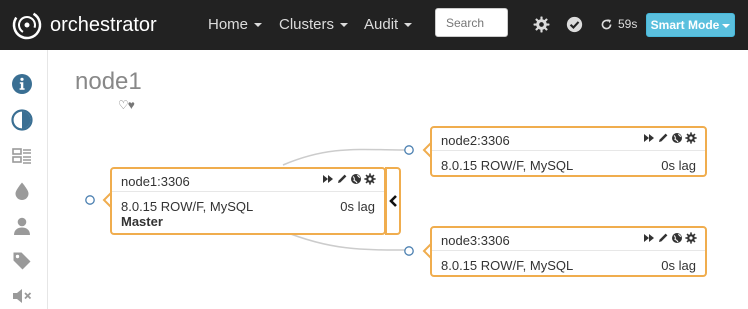 The image size is (748, 309). What do you see at coordinates (475, 140) in the screenshot?
I see `node-name: node2:3306` at bounding box center [475, 140].